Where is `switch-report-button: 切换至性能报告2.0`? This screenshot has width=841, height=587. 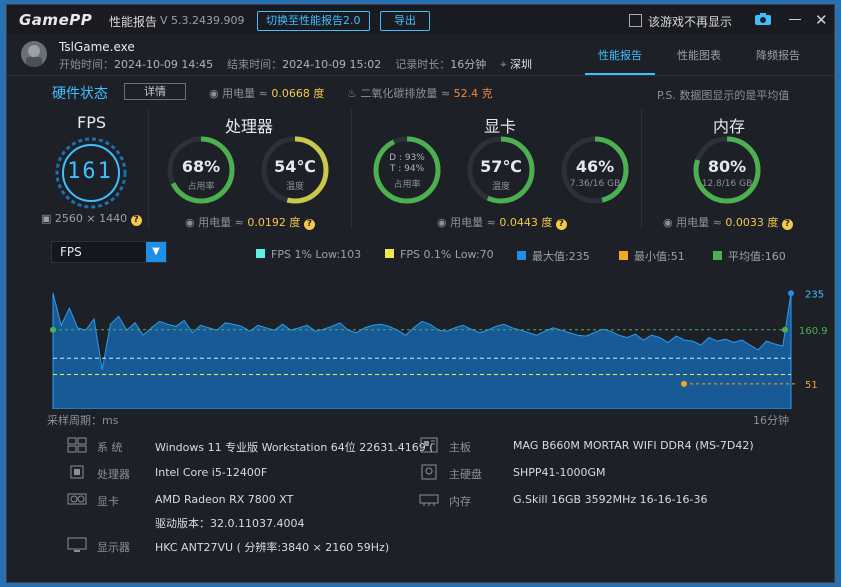 switch-report-button: 切换至性能报告2.0 is located at coordinates (313, 21).